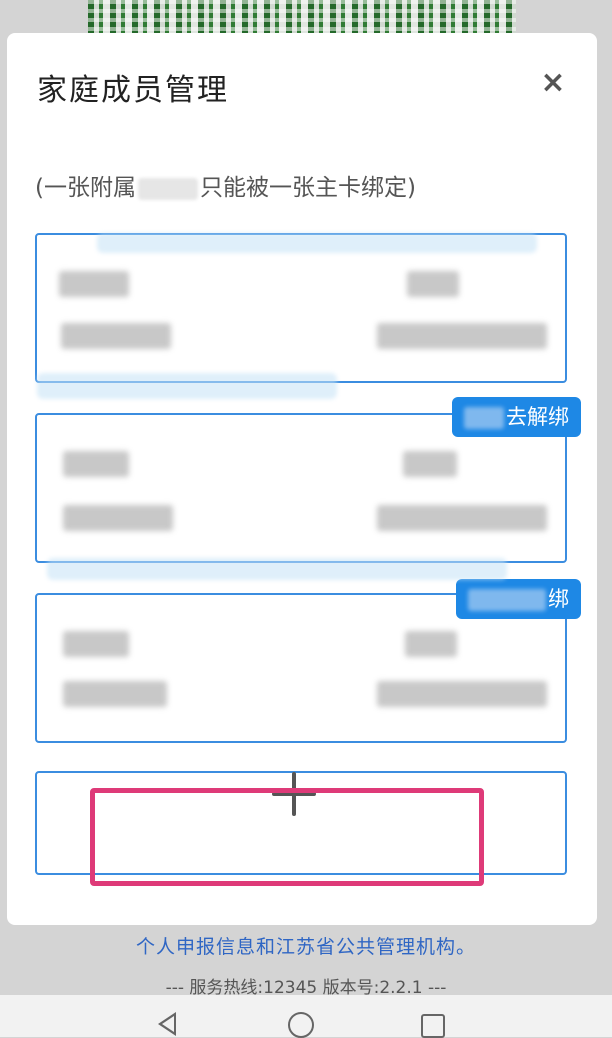  I want to click on member-card, so click(301, 308).